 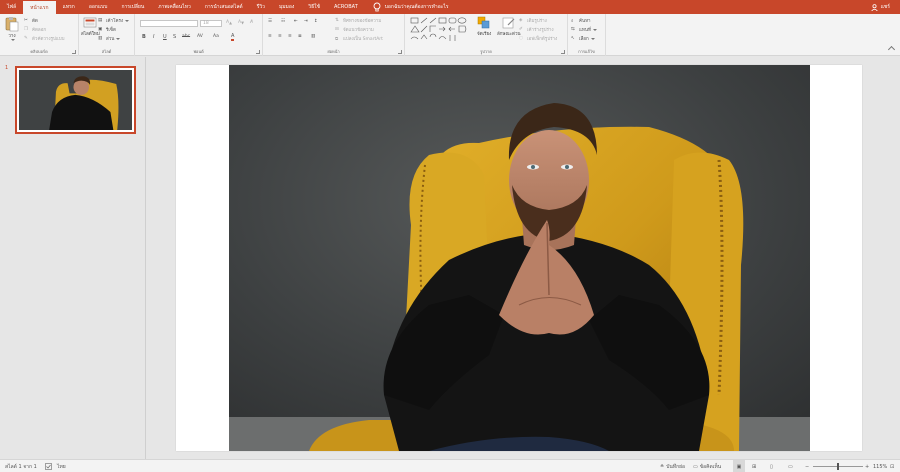 I want to click on new-slide-button: สไลด์ใหม่, so click(x=90, y=26).